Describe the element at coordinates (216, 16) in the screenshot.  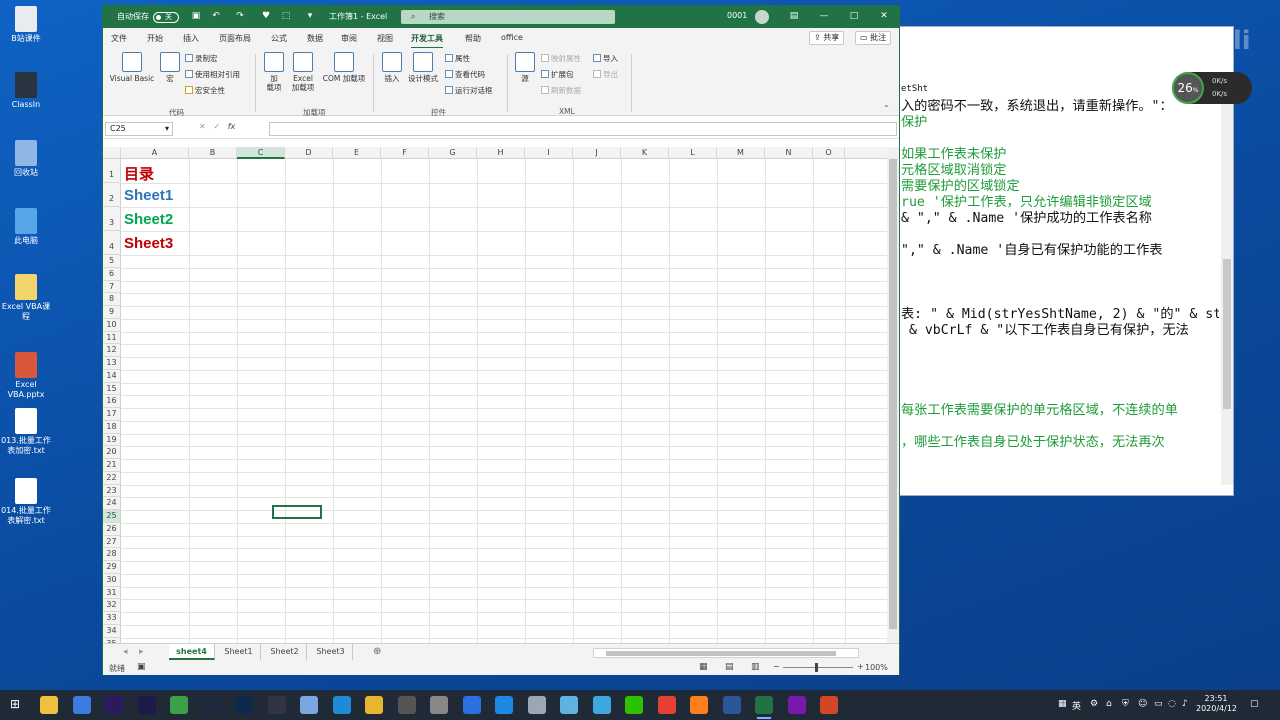
I see `undo-icon: ↶` at that location.